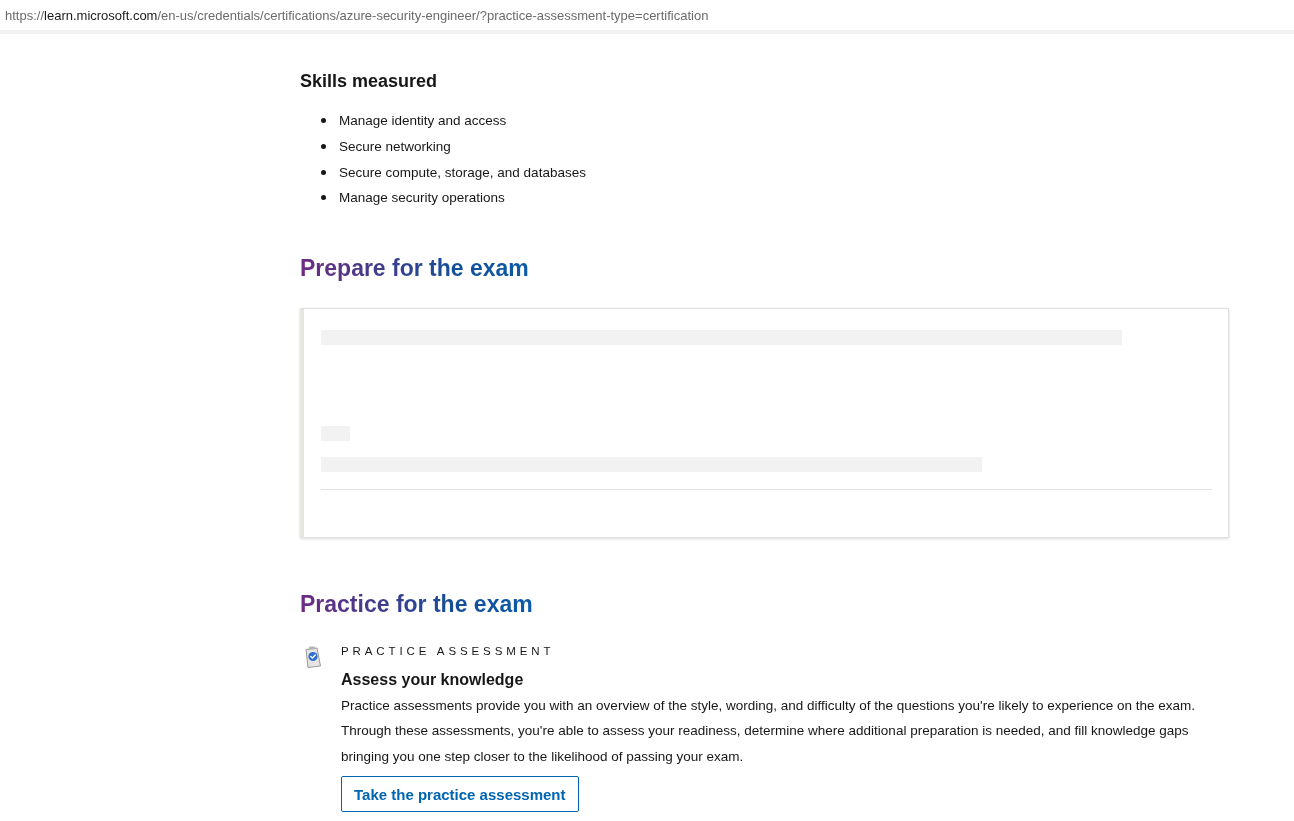  What do you see at coordinates (423, 121) in the screenshot?
I see `skill-item: Manage identity and access` at bounding box center [423, 121].